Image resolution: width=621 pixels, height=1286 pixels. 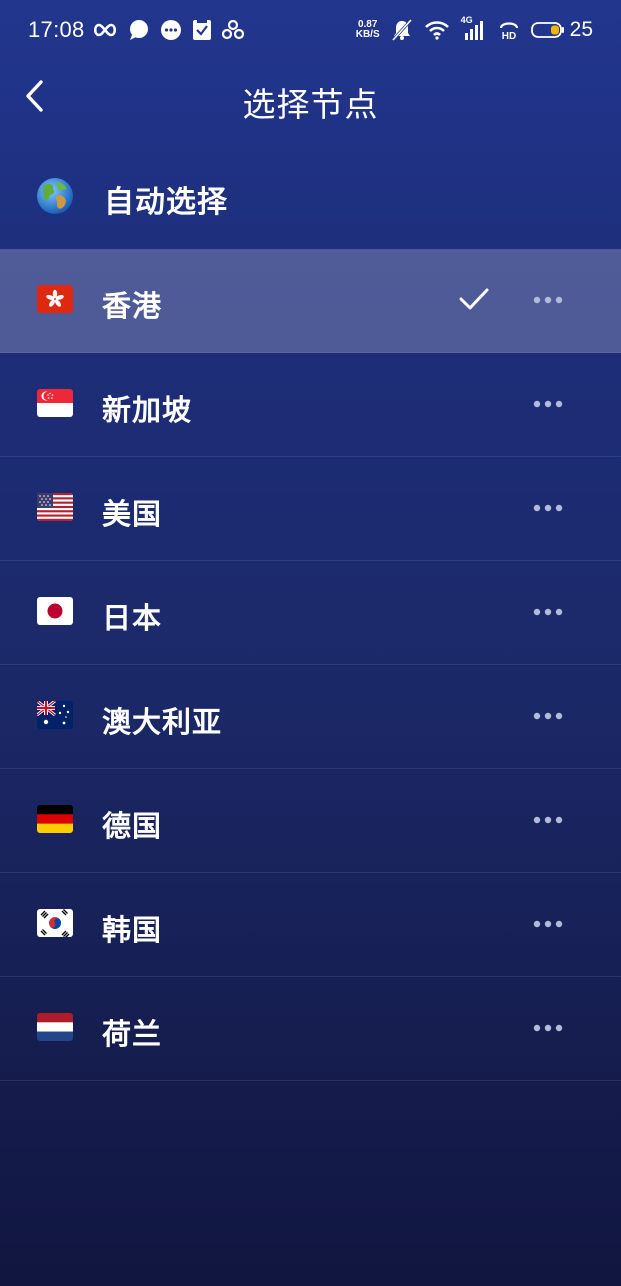 I want to click on server-item-netherlands: 荷兰, so click(x=310, y=1029).